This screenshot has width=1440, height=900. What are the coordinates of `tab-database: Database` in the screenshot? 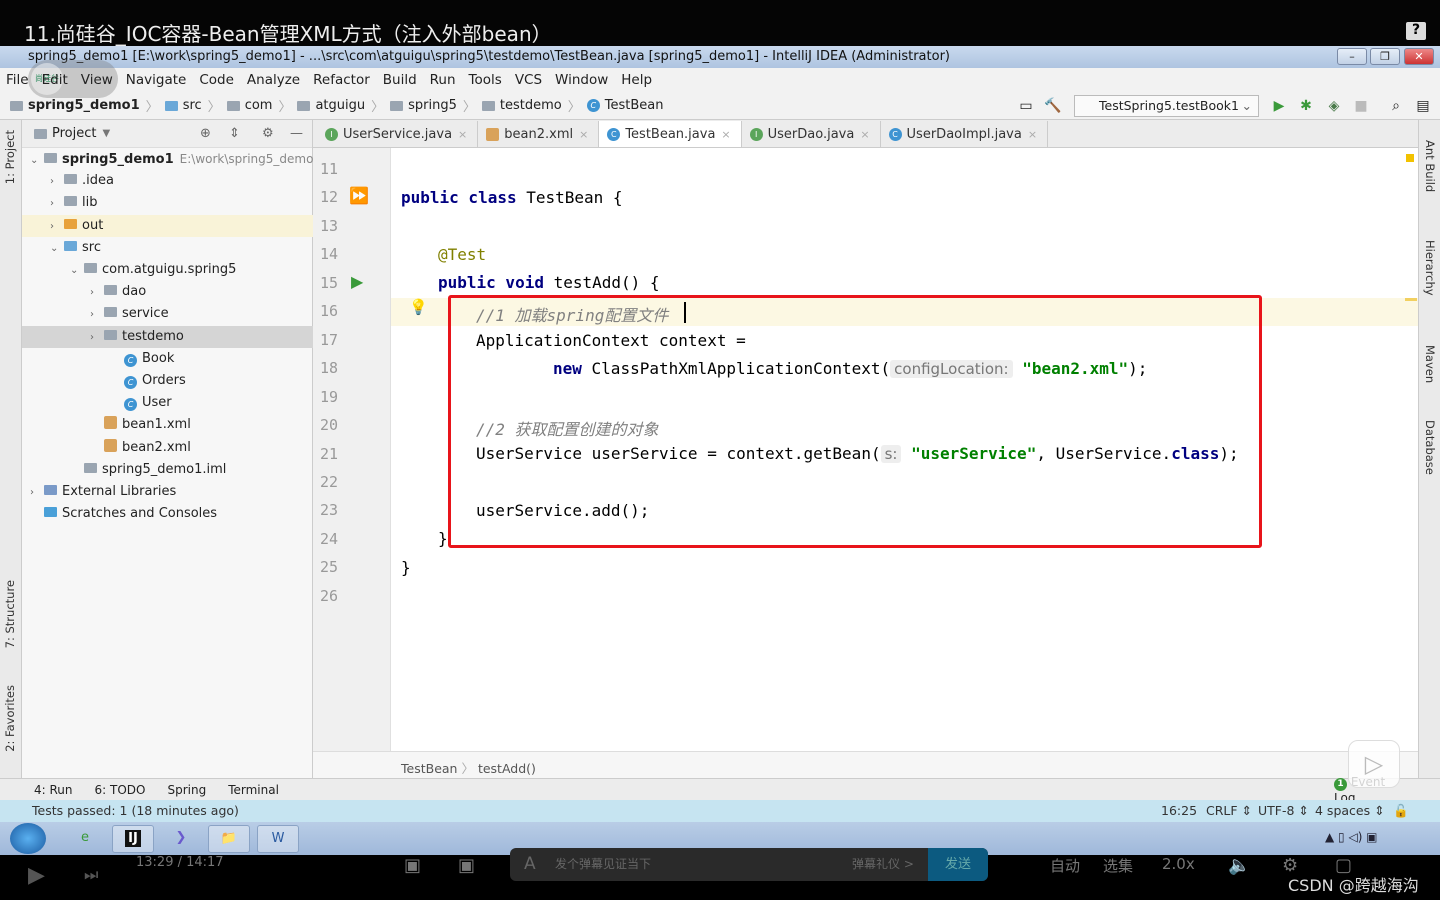 It's located at (1430, 447).